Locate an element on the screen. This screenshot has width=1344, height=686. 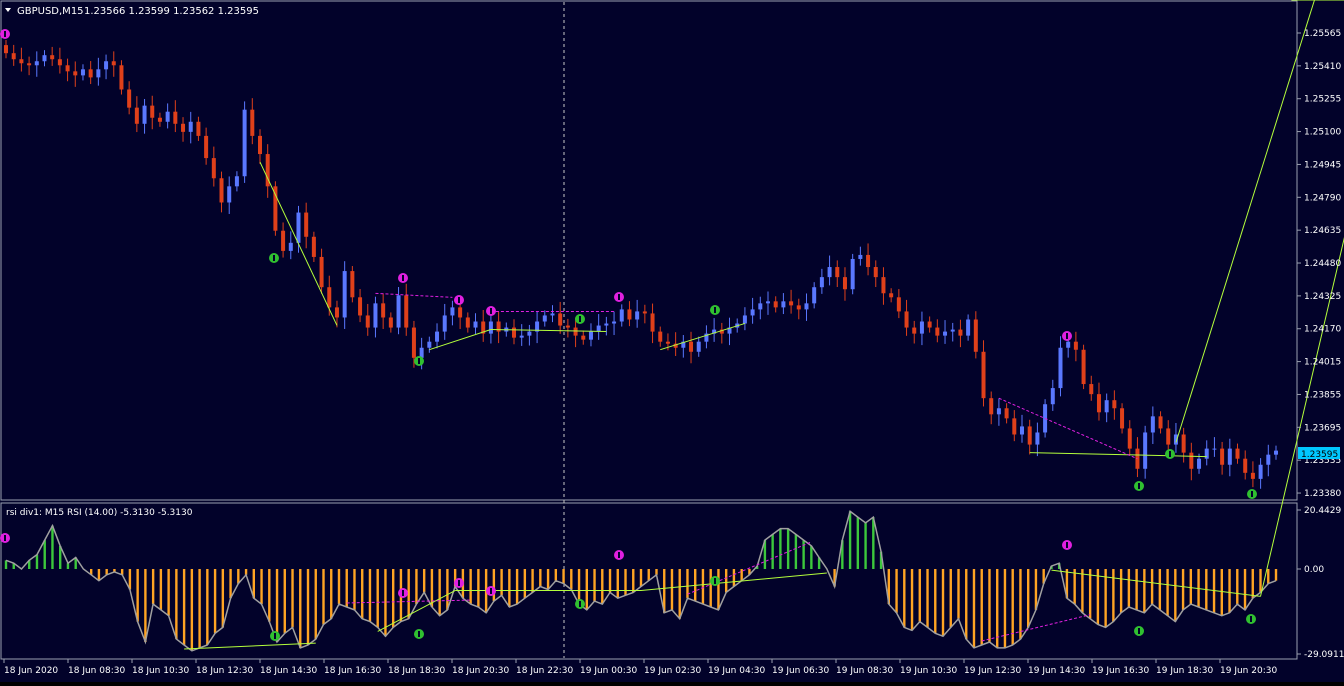
time-label: 19 Jun 12:30 is located at coordinates (992, 671).